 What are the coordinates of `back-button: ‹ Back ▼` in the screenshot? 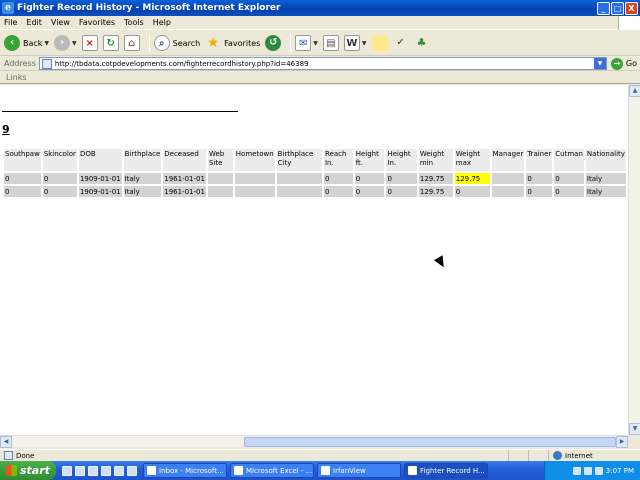 It's located at (26, 43).